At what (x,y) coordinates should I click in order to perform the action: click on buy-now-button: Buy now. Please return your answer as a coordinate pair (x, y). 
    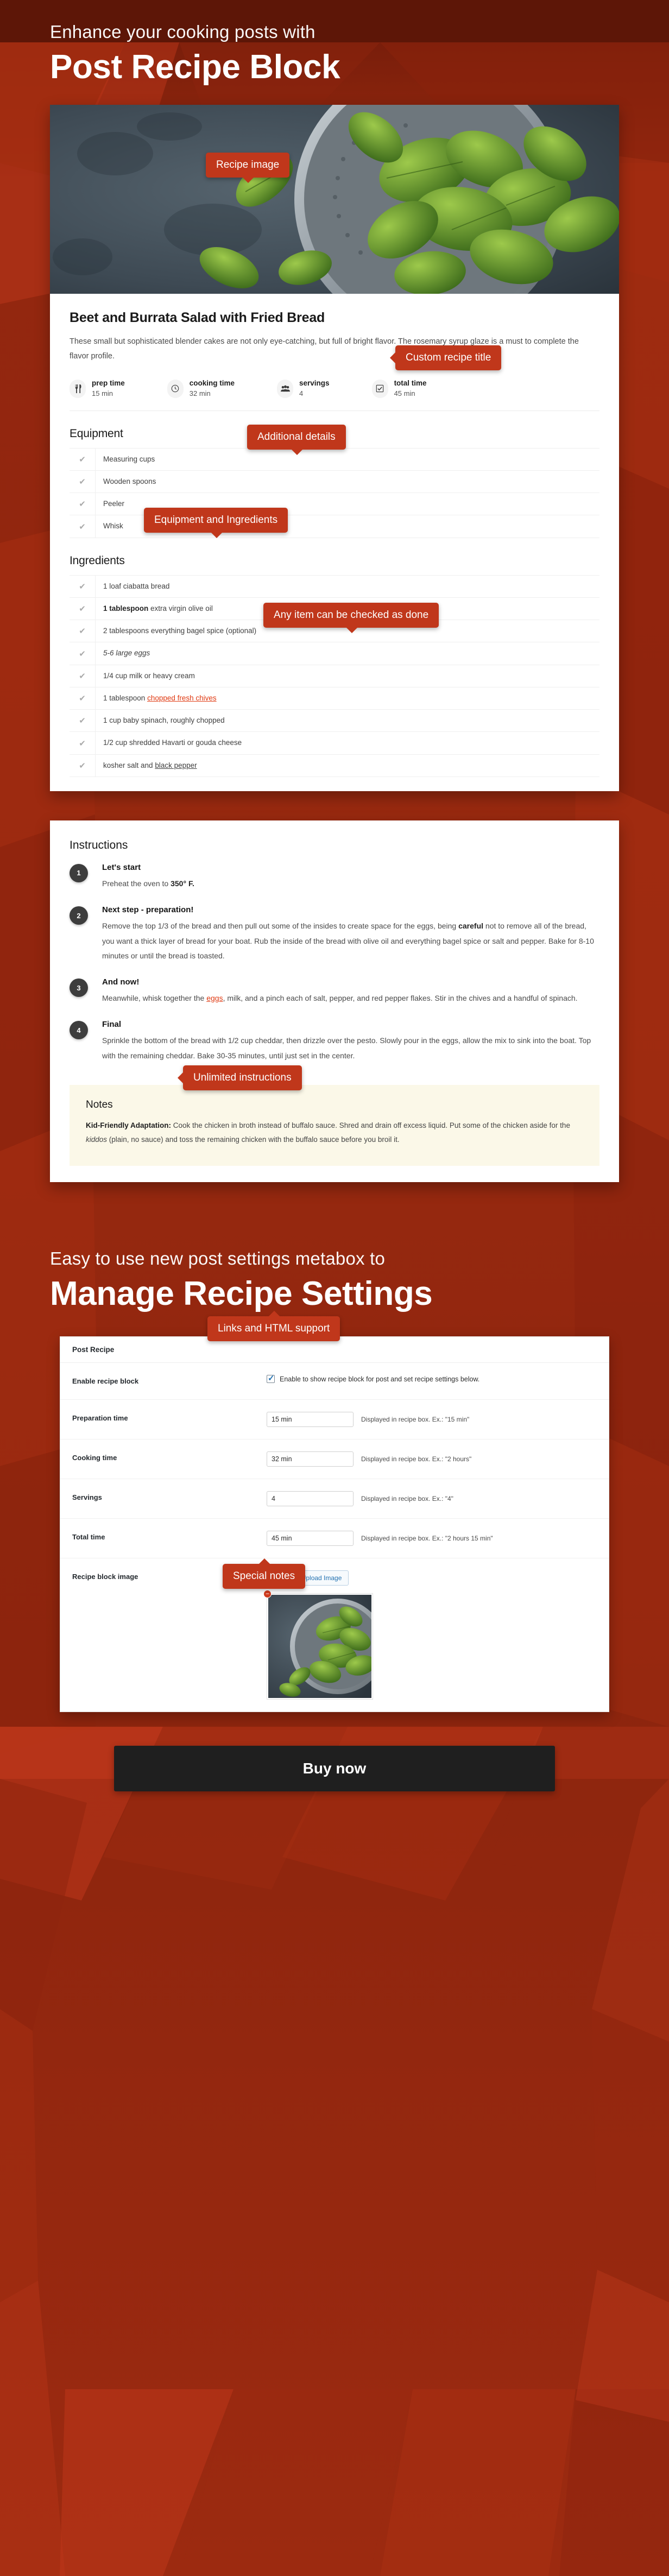
    Looking at the image, I should click on (335, 1769).